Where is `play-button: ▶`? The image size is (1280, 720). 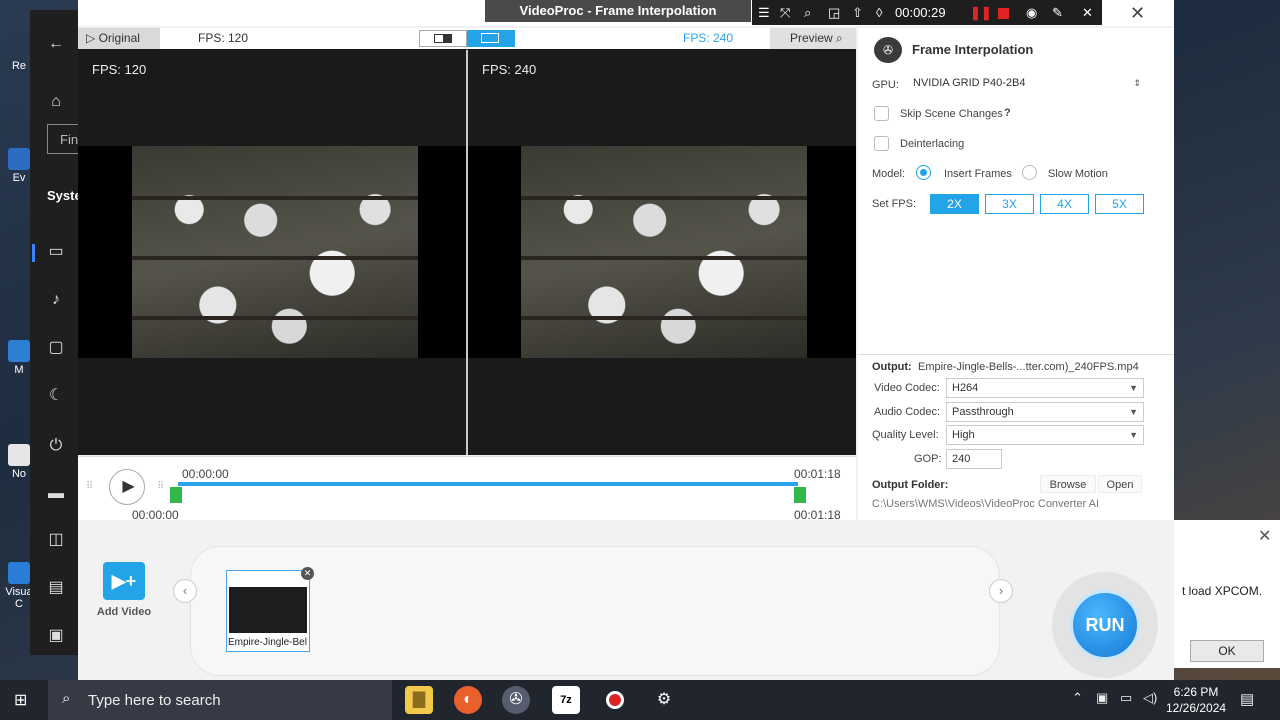 play-button: ▶ is located at coordinates (127, 487).